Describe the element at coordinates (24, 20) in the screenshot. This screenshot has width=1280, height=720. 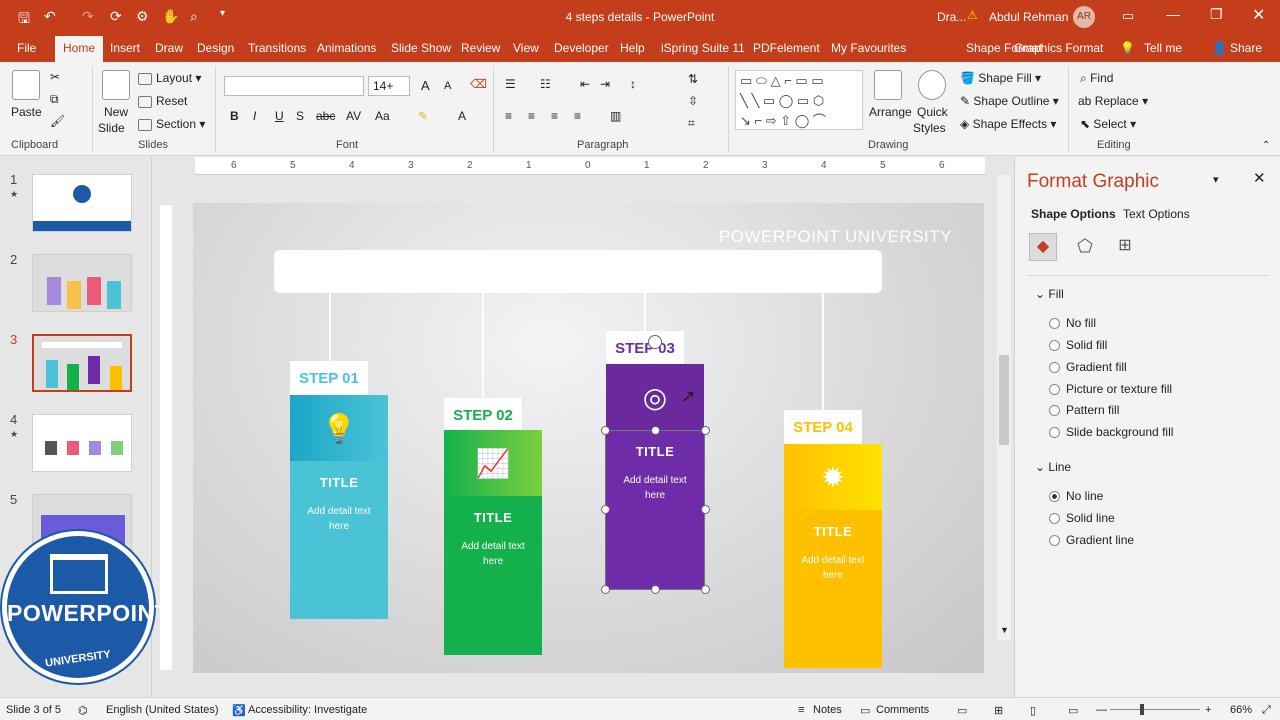
I see `save-icon: 🖫` at that location.